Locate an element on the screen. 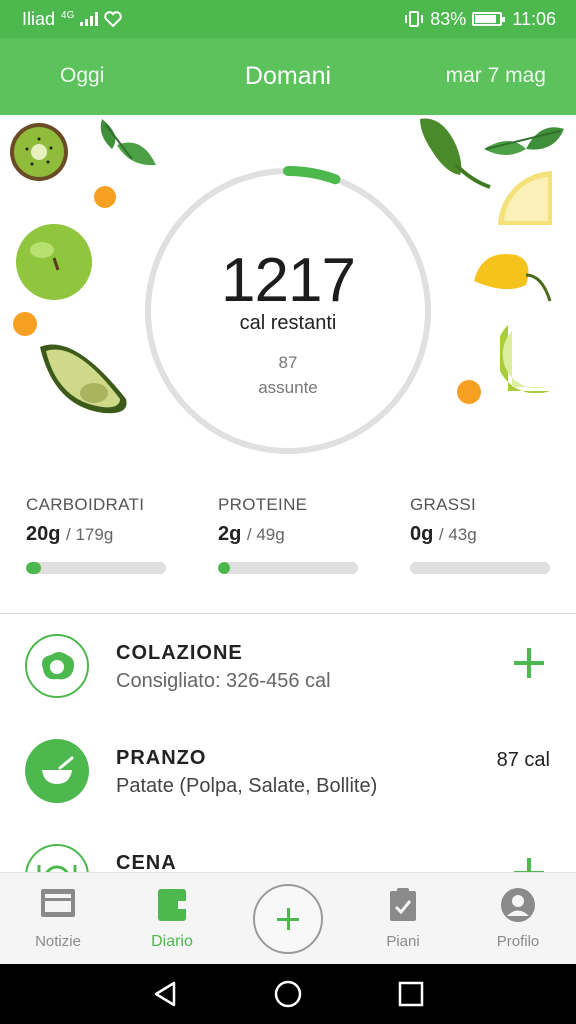 The width and height of the screenshot is (576, 1024). nav-label: Notizie is located at coordinates (58, 941).